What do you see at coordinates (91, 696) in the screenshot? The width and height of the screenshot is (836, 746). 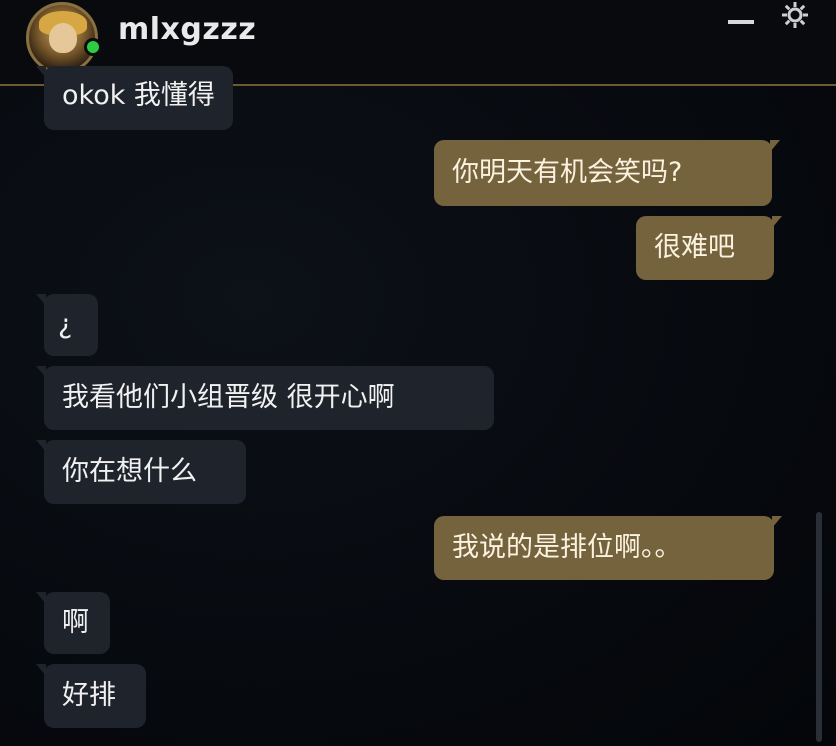 I see `message-bubble-incoming: 好排` at bounding box center [91, 696].